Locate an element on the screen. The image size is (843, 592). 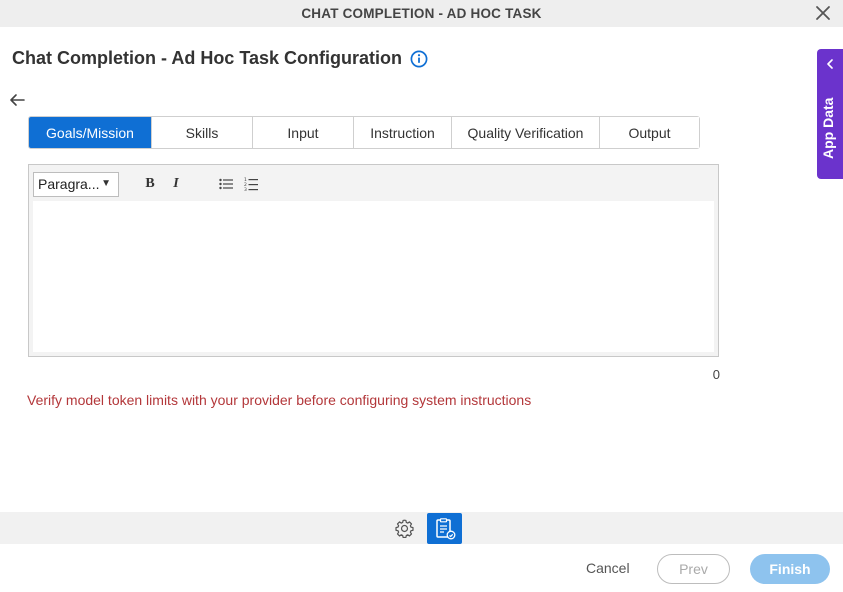
tab-output: Output is located at coordinates (649, 132).